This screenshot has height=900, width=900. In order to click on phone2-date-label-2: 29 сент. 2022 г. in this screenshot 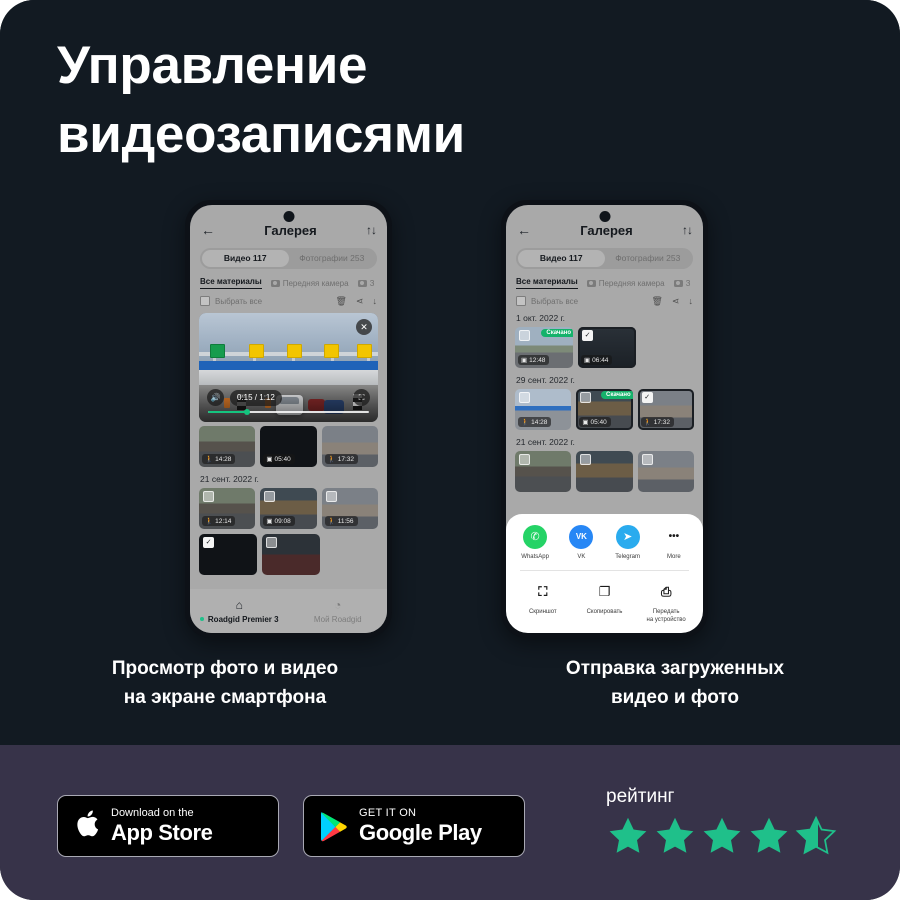, I will do `click(545, 380)`.